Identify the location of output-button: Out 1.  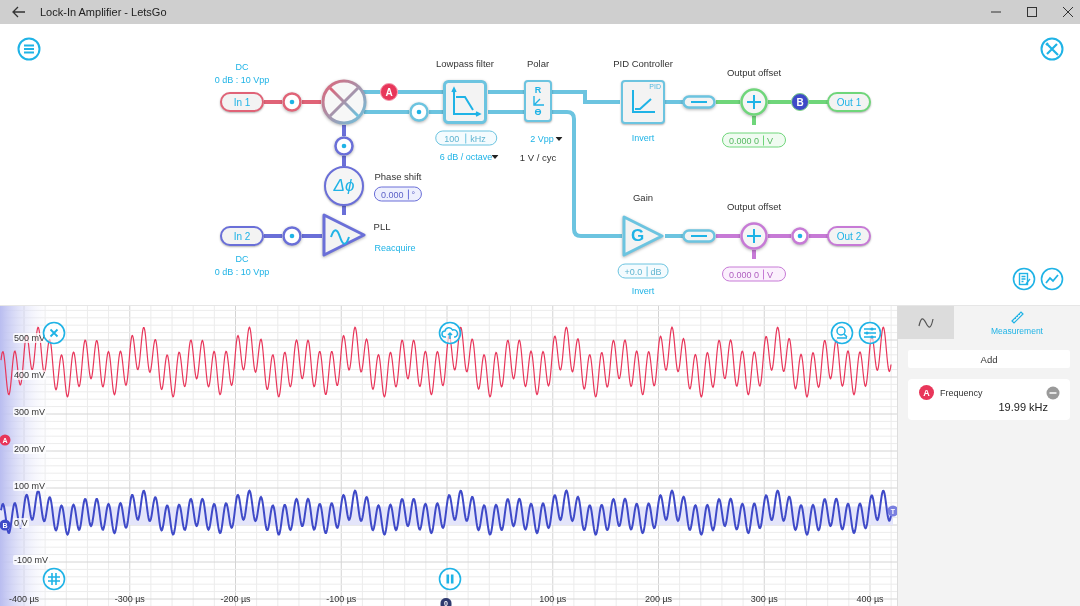
(849, 102).